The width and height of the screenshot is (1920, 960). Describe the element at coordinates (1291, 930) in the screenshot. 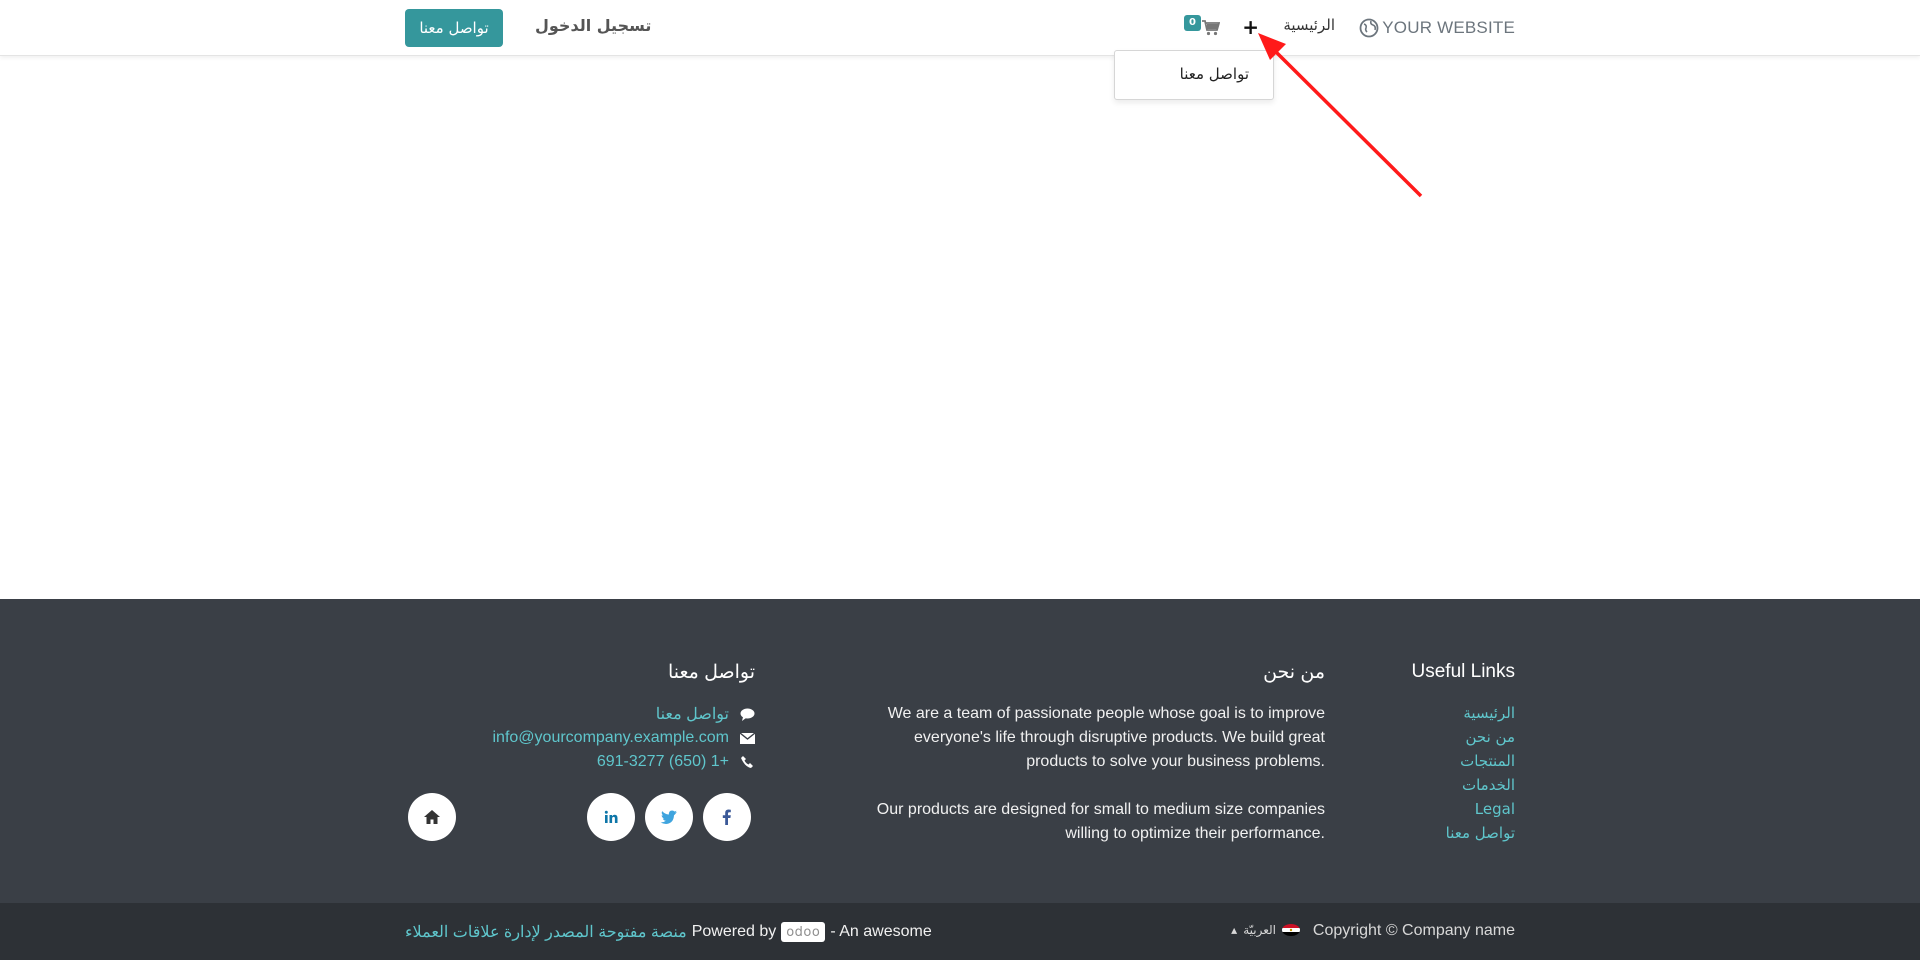

I see `flag-icon` at that location.